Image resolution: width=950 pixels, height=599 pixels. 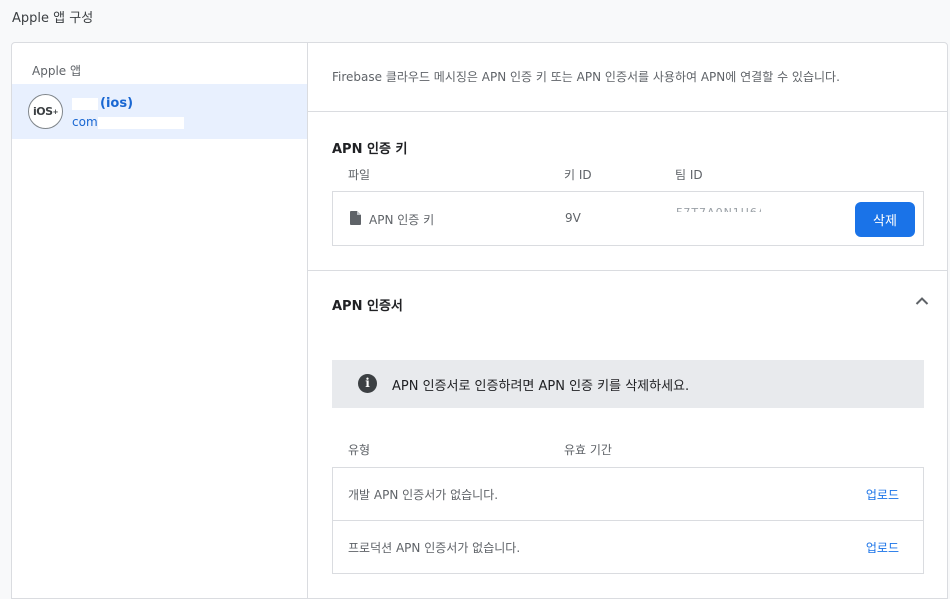 What do you see at coordinates (541, 386) in the screenshot?
I see `info-text: APN 인증서로 인증하려면 APN 인증 키를 삭제하세요.` at bounding box center [541, 386].